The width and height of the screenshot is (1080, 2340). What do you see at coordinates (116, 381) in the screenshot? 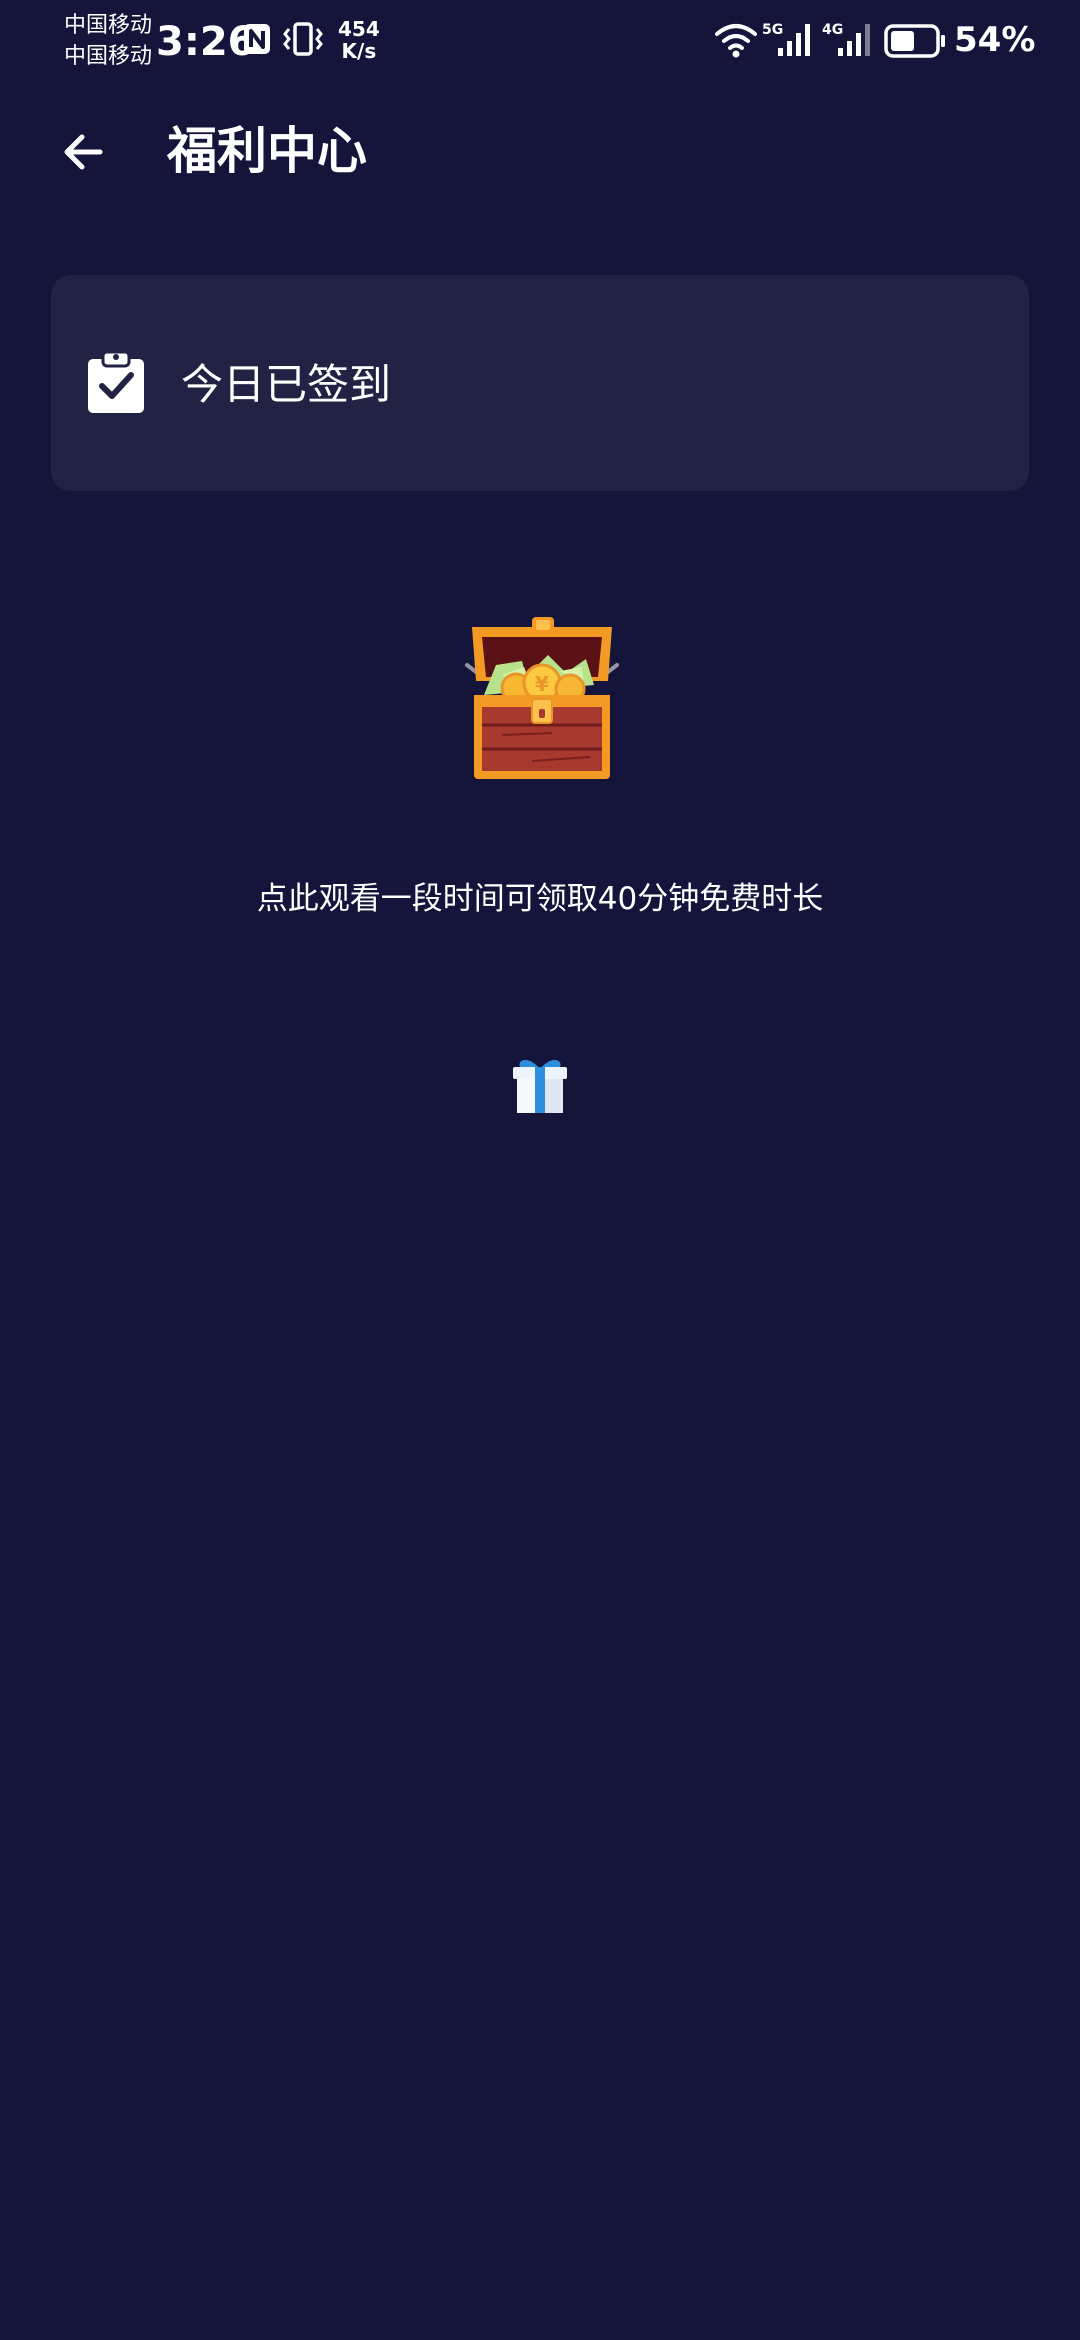
I see `clipboard-check-icon` at bounding box center [116, 381].